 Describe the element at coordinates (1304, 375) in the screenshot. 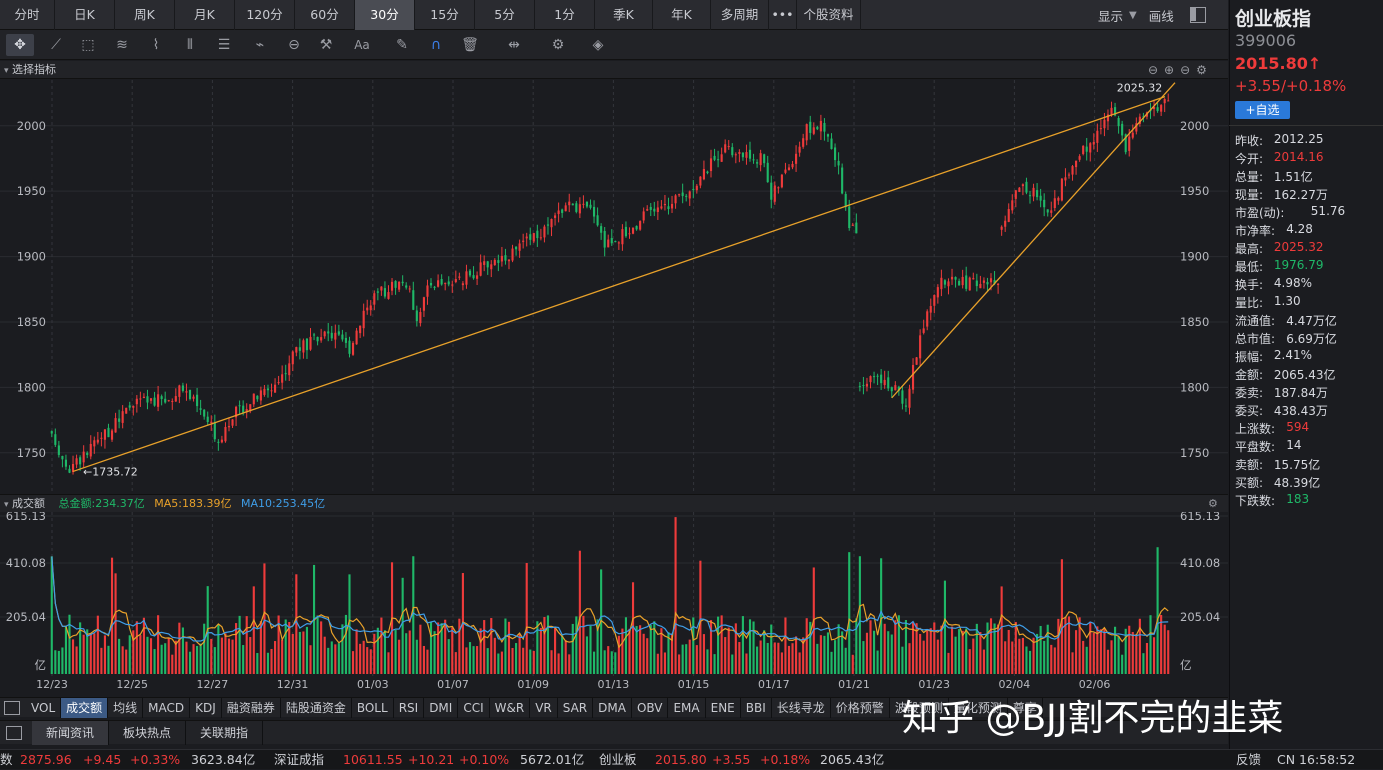

I see `quote-value: 2065.43亿` at that location.